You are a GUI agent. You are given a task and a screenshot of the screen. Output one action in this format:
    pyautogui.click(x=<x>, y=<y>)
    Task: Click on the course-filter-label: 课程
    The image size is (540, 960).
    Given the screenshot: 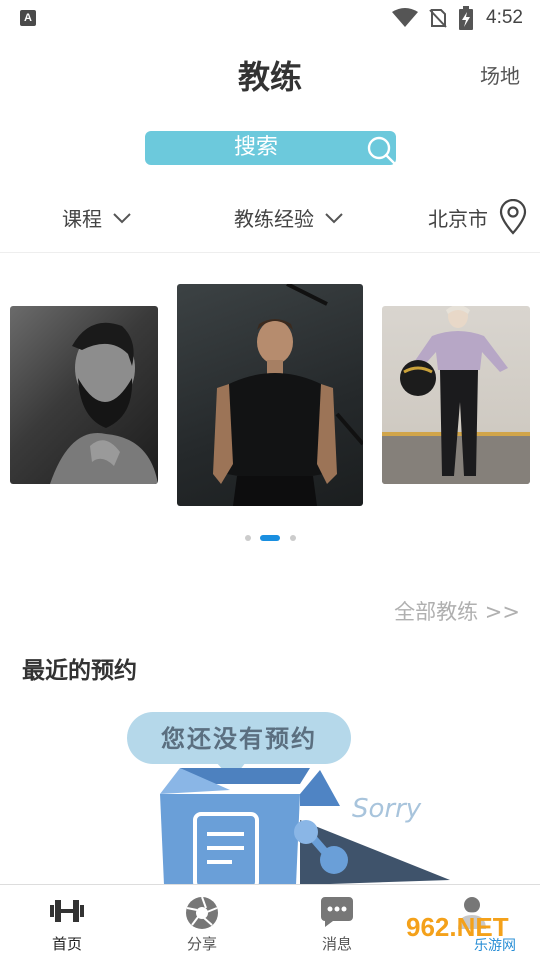 What is the action you would take?
    pyautogui.click(x=82, y=219)
    